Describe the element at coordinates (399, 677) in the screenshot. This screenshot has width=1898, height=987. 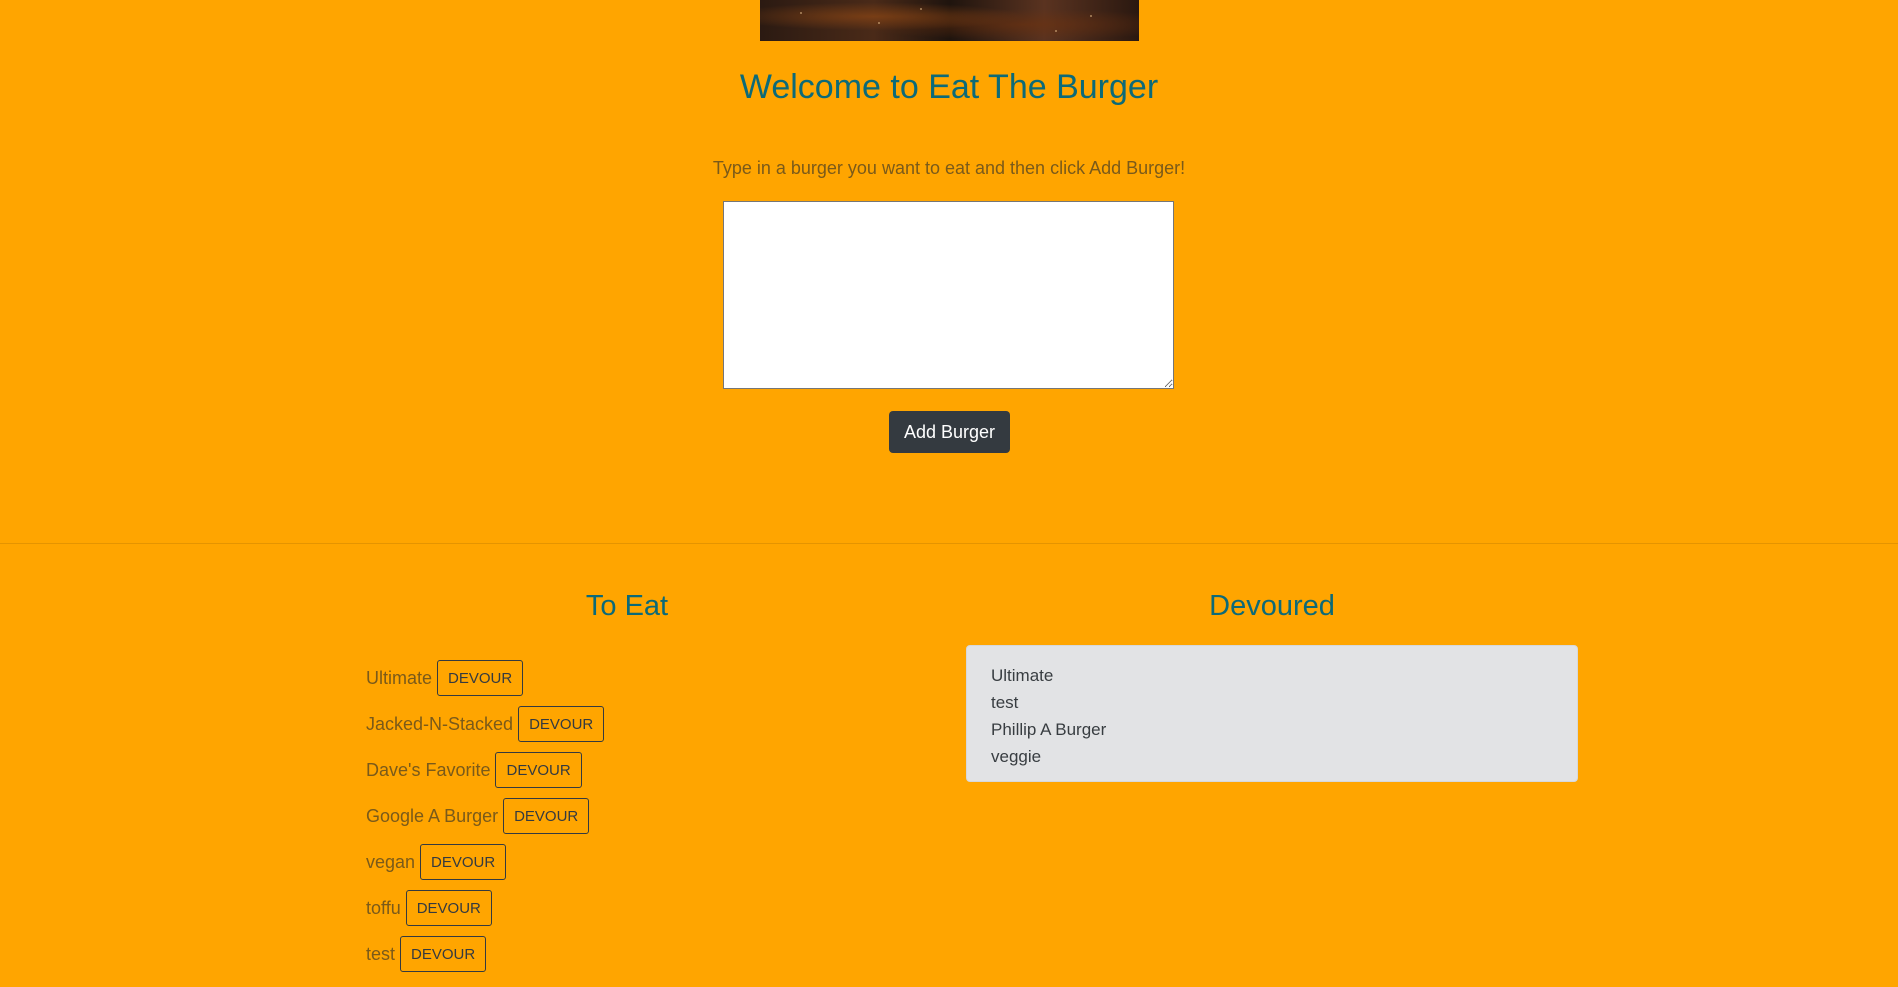
I see `burger-name: Ultimate` at that location.